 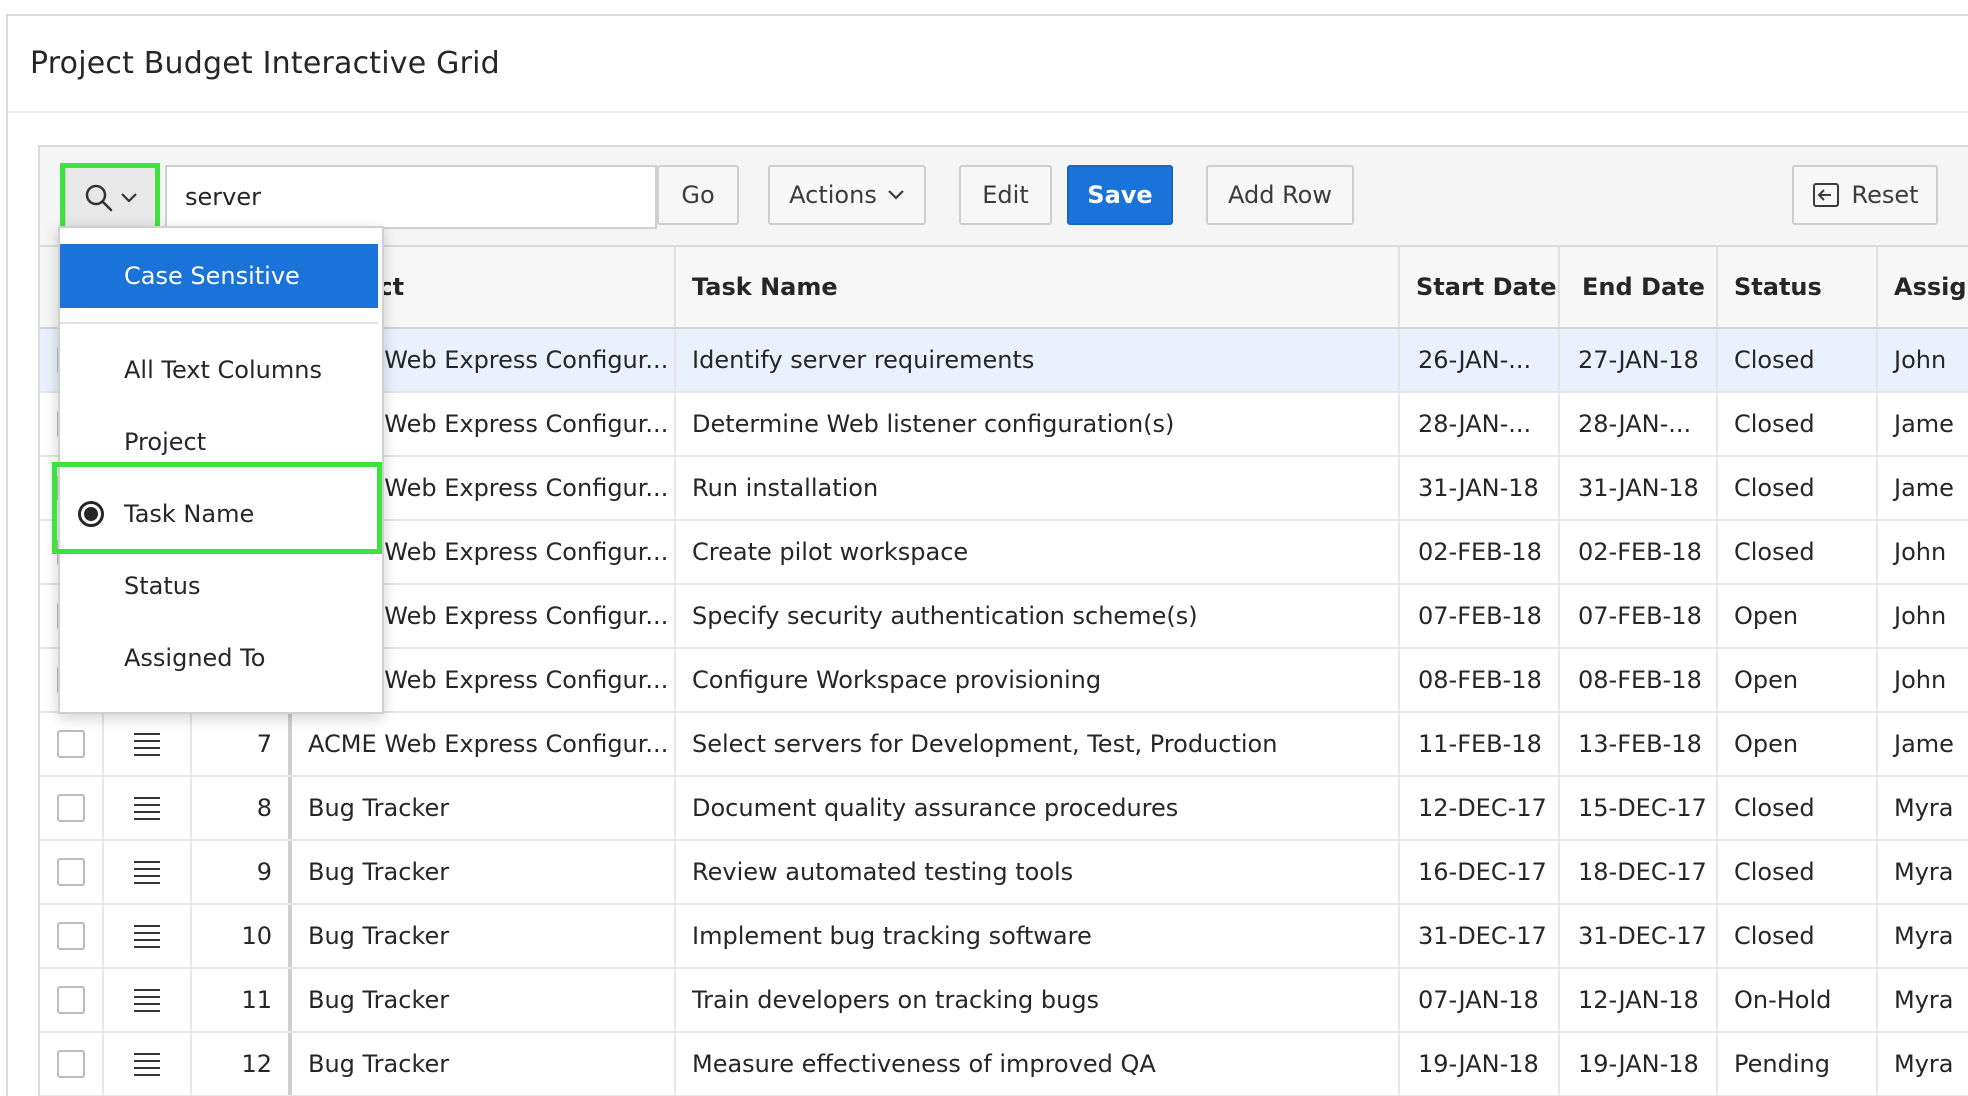 What do you see at coordinates (1038, 552) in the screenshot?
I see `task-name-cell: Create pilot workspace` at bounding box center [1038, 552].